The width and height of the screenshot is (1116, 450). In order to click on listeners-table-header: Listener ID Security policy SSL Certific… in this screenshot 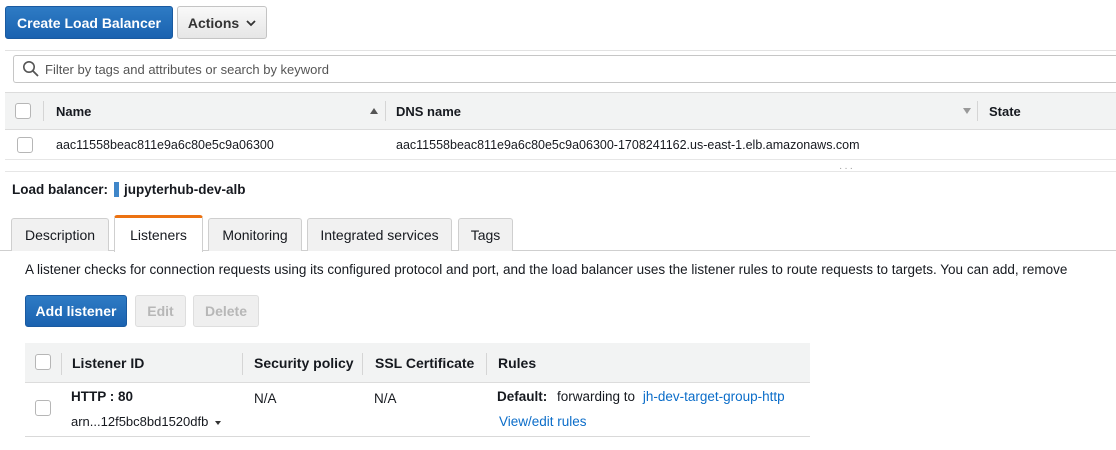, I will do `click(417, 363)`.